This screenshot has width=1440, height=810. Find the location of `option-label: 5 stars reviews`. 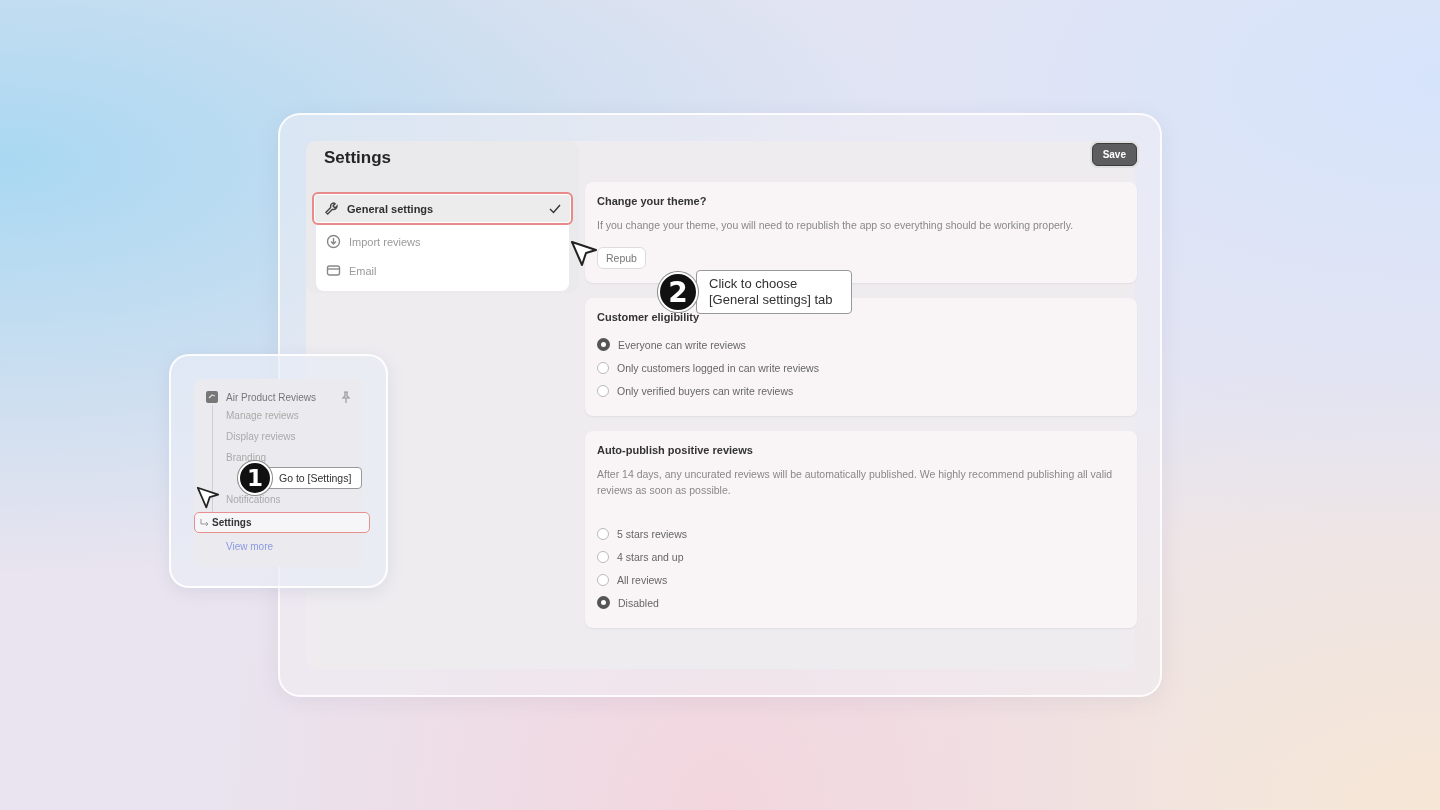

option-label: 5 stars reviews is located at coordinates (652, 533).